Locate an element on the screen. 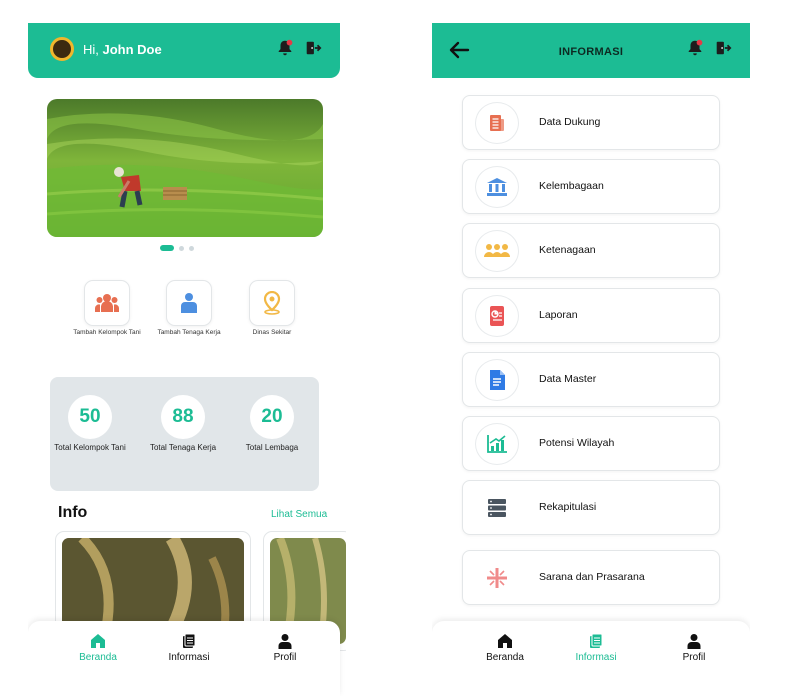 Image resolution: width=789 pixels, height=696 pixels. group-icon is located at coordinates (107, 303).